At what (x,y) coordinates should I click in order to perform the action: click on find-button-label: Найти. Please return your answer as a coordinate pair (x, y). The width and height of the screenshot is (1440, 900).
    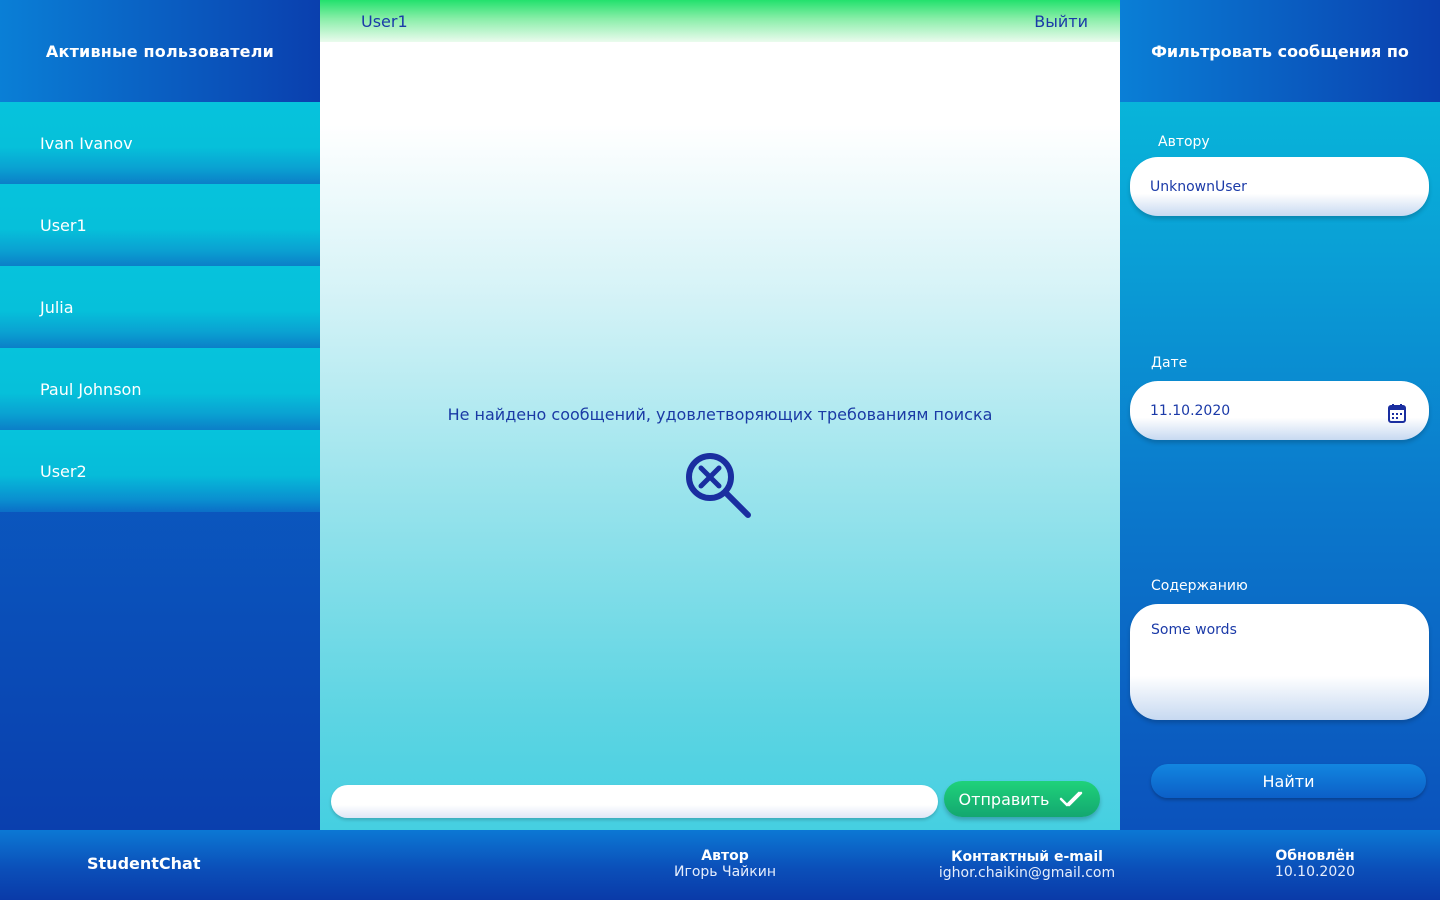
    Looking at the image, I should click on (1288, 781).